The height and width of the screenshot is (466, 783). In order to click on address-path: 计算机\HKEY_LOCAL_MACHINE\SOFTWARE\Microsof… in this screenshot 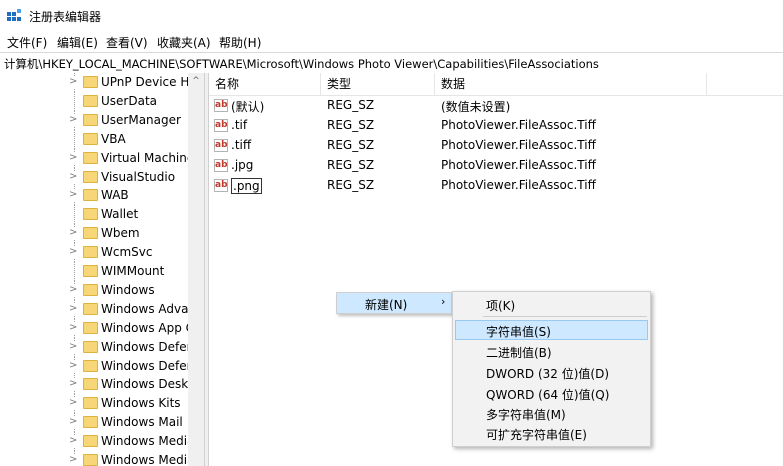, I will do `click(301, 64)`.